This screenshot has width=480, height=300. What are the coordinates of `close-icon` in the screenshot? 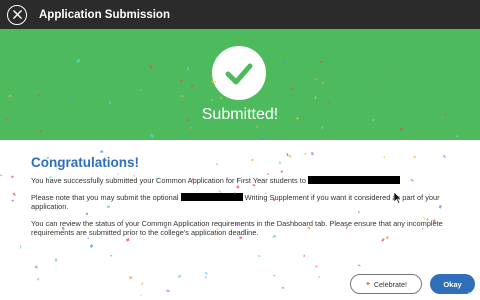 It's located at (17, 14).